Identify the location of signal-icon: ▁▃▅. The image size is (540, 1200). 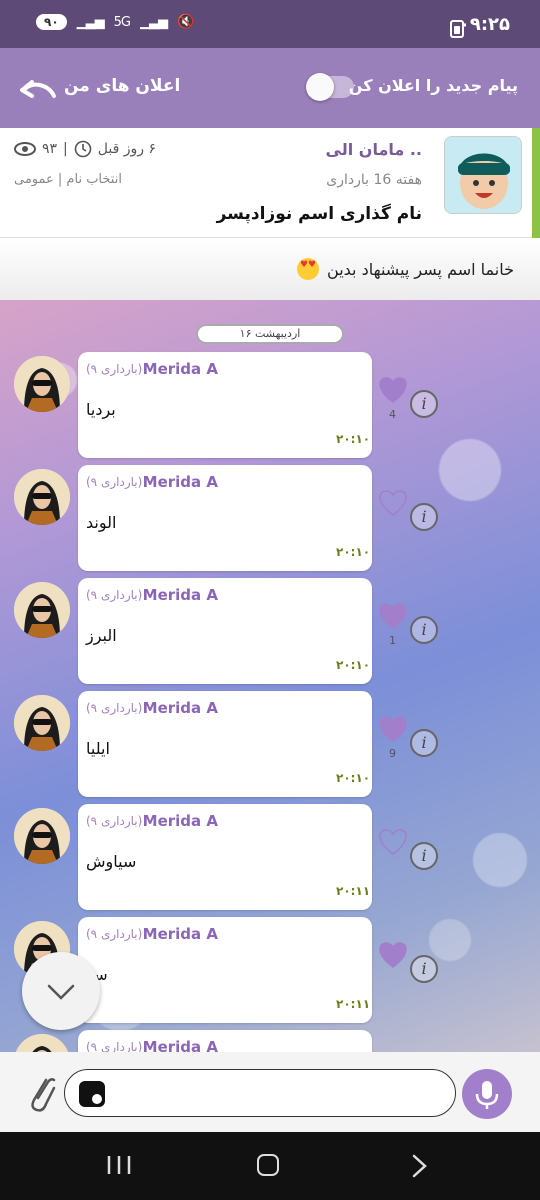
(90, 22).